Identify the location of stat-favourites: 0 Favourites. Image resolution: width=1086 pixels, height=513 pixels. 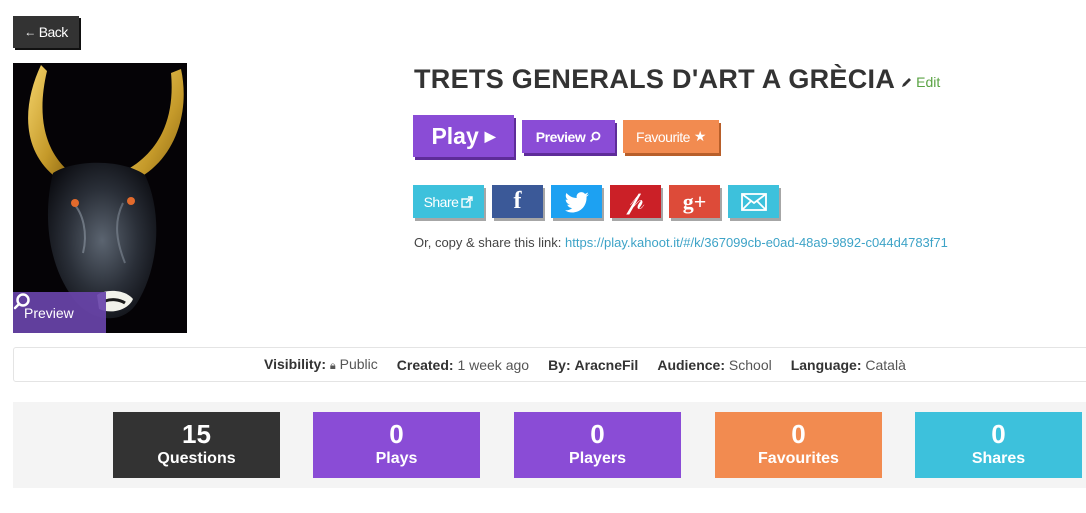
(798, 445).